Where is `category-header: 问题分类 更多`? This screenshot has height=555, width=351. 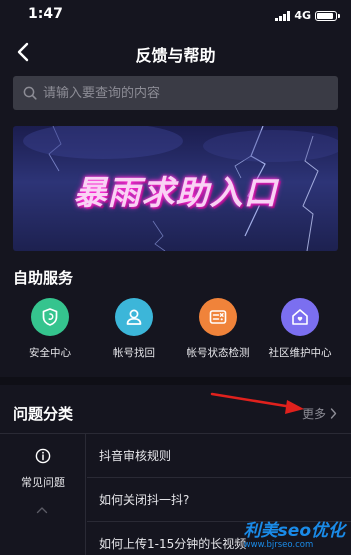 category-header: 问题分类 更多 is located at coordinates (175, 413).